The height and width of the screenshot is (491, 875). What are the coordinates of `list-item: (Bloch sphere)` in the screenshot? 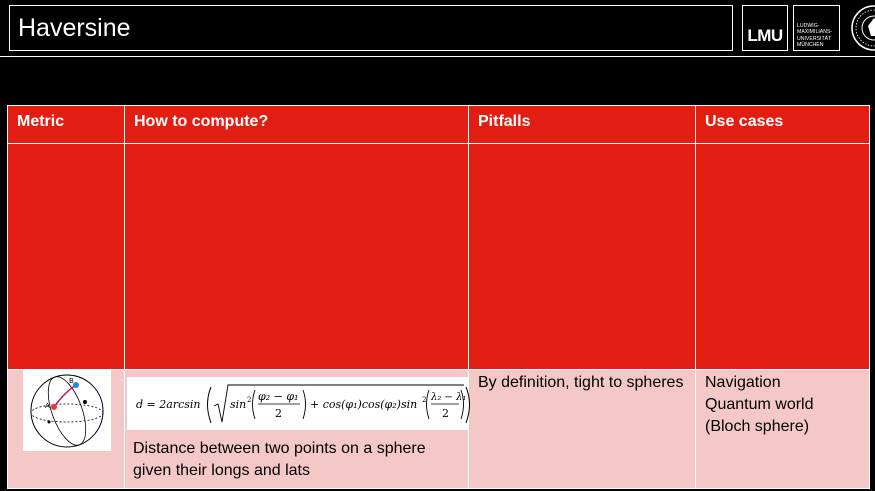 It's located at (757, 426).